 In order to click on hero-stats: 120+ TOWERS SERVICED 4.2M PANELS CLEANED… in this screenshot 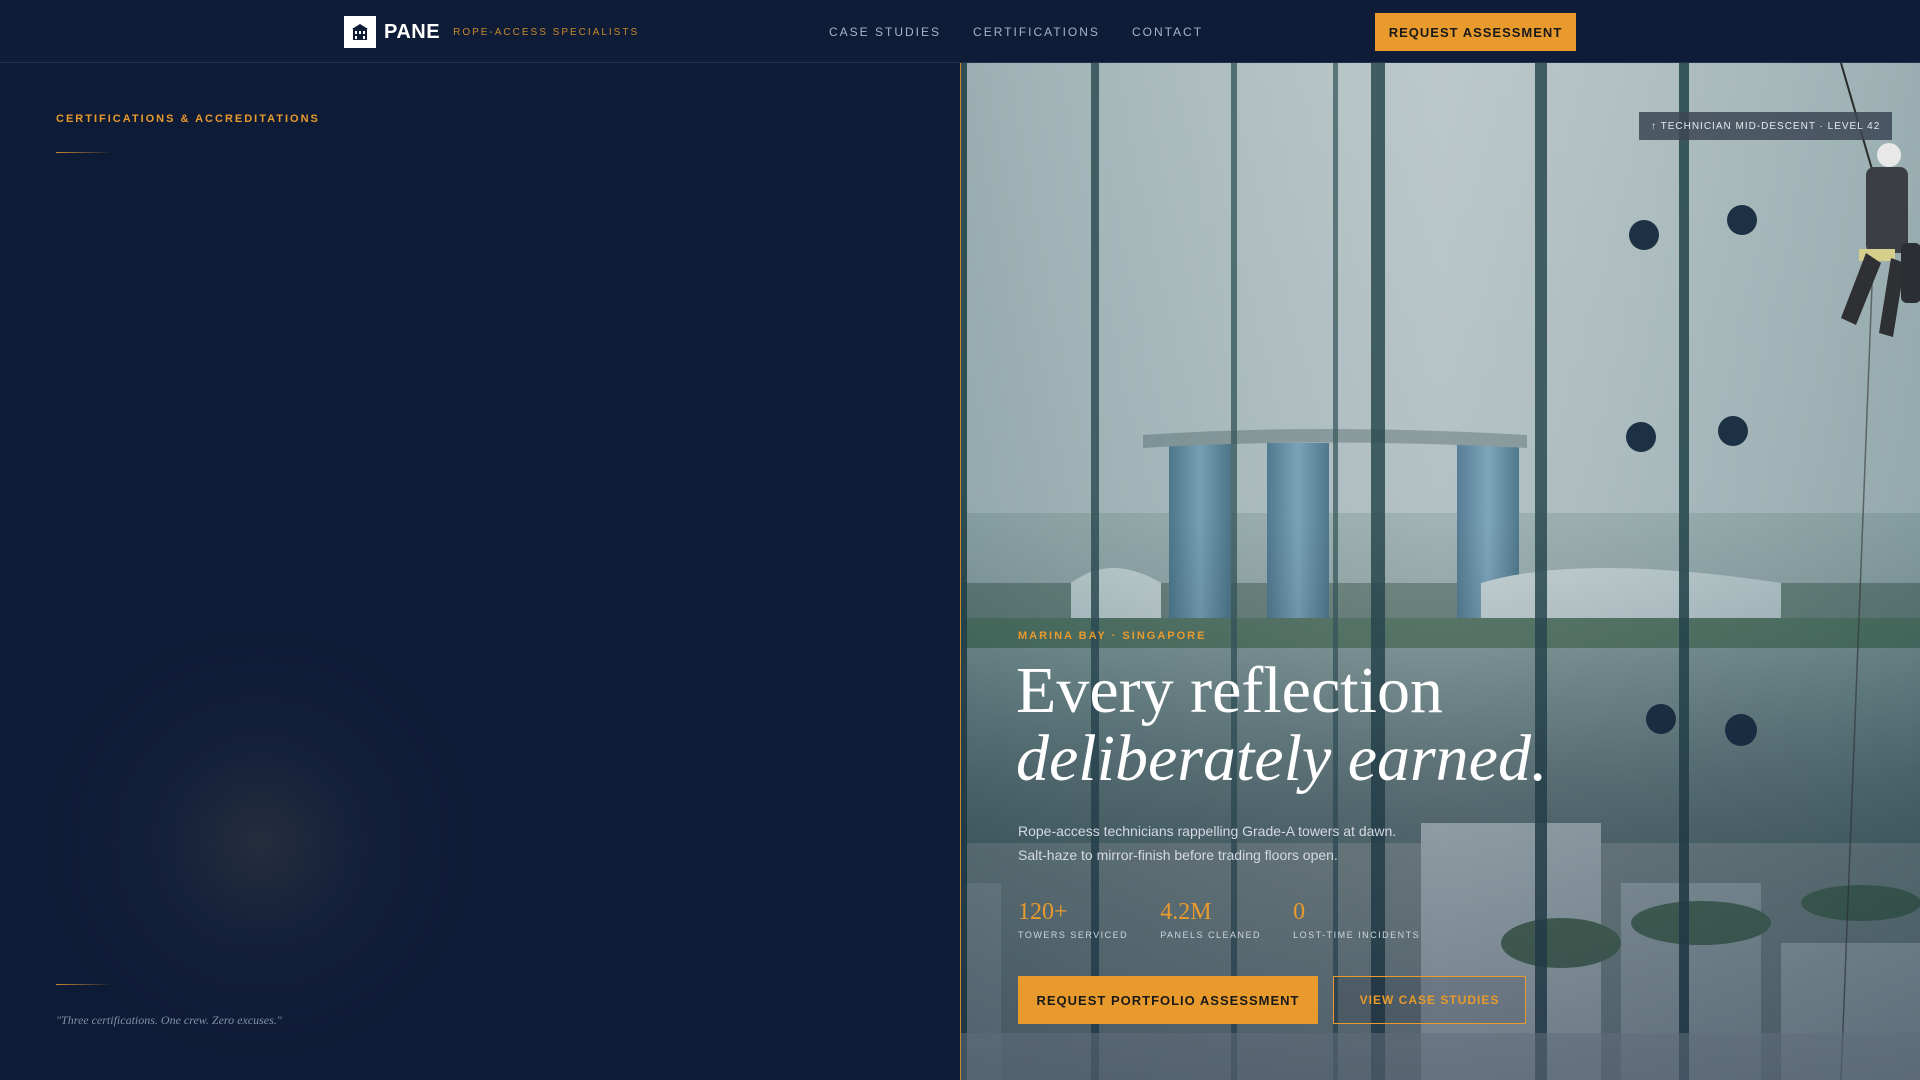, I will do `click(1235, 919)`.